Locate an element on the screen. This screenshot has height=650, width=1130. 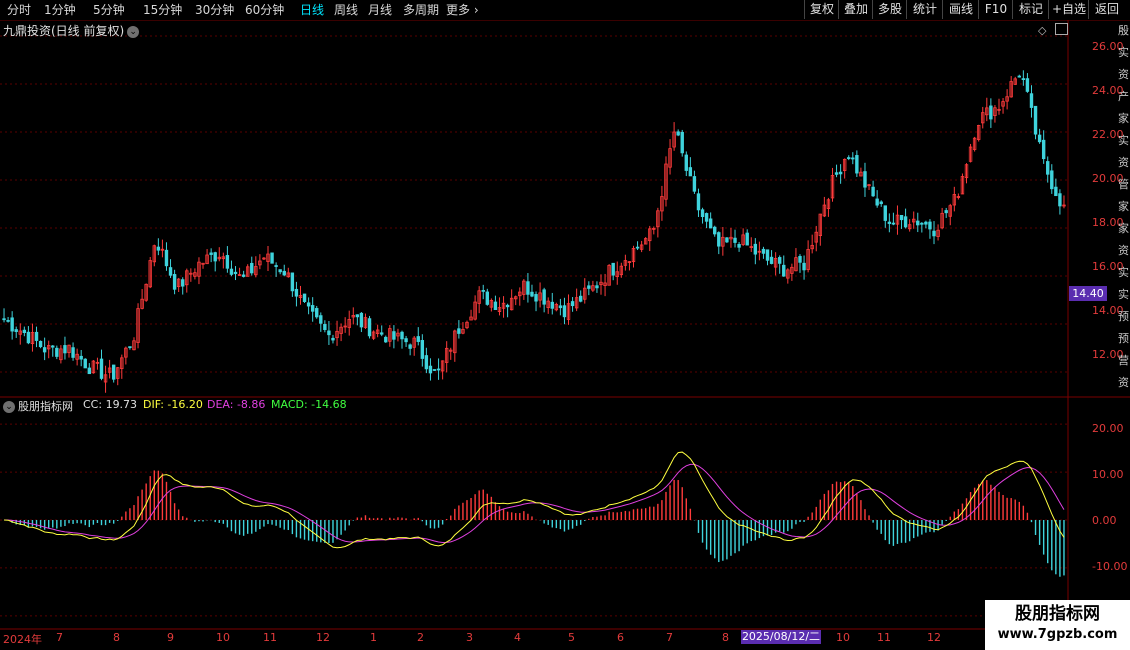
indicator-name: ⌄ 股朋指标网 is located at coordinates (38, 406).